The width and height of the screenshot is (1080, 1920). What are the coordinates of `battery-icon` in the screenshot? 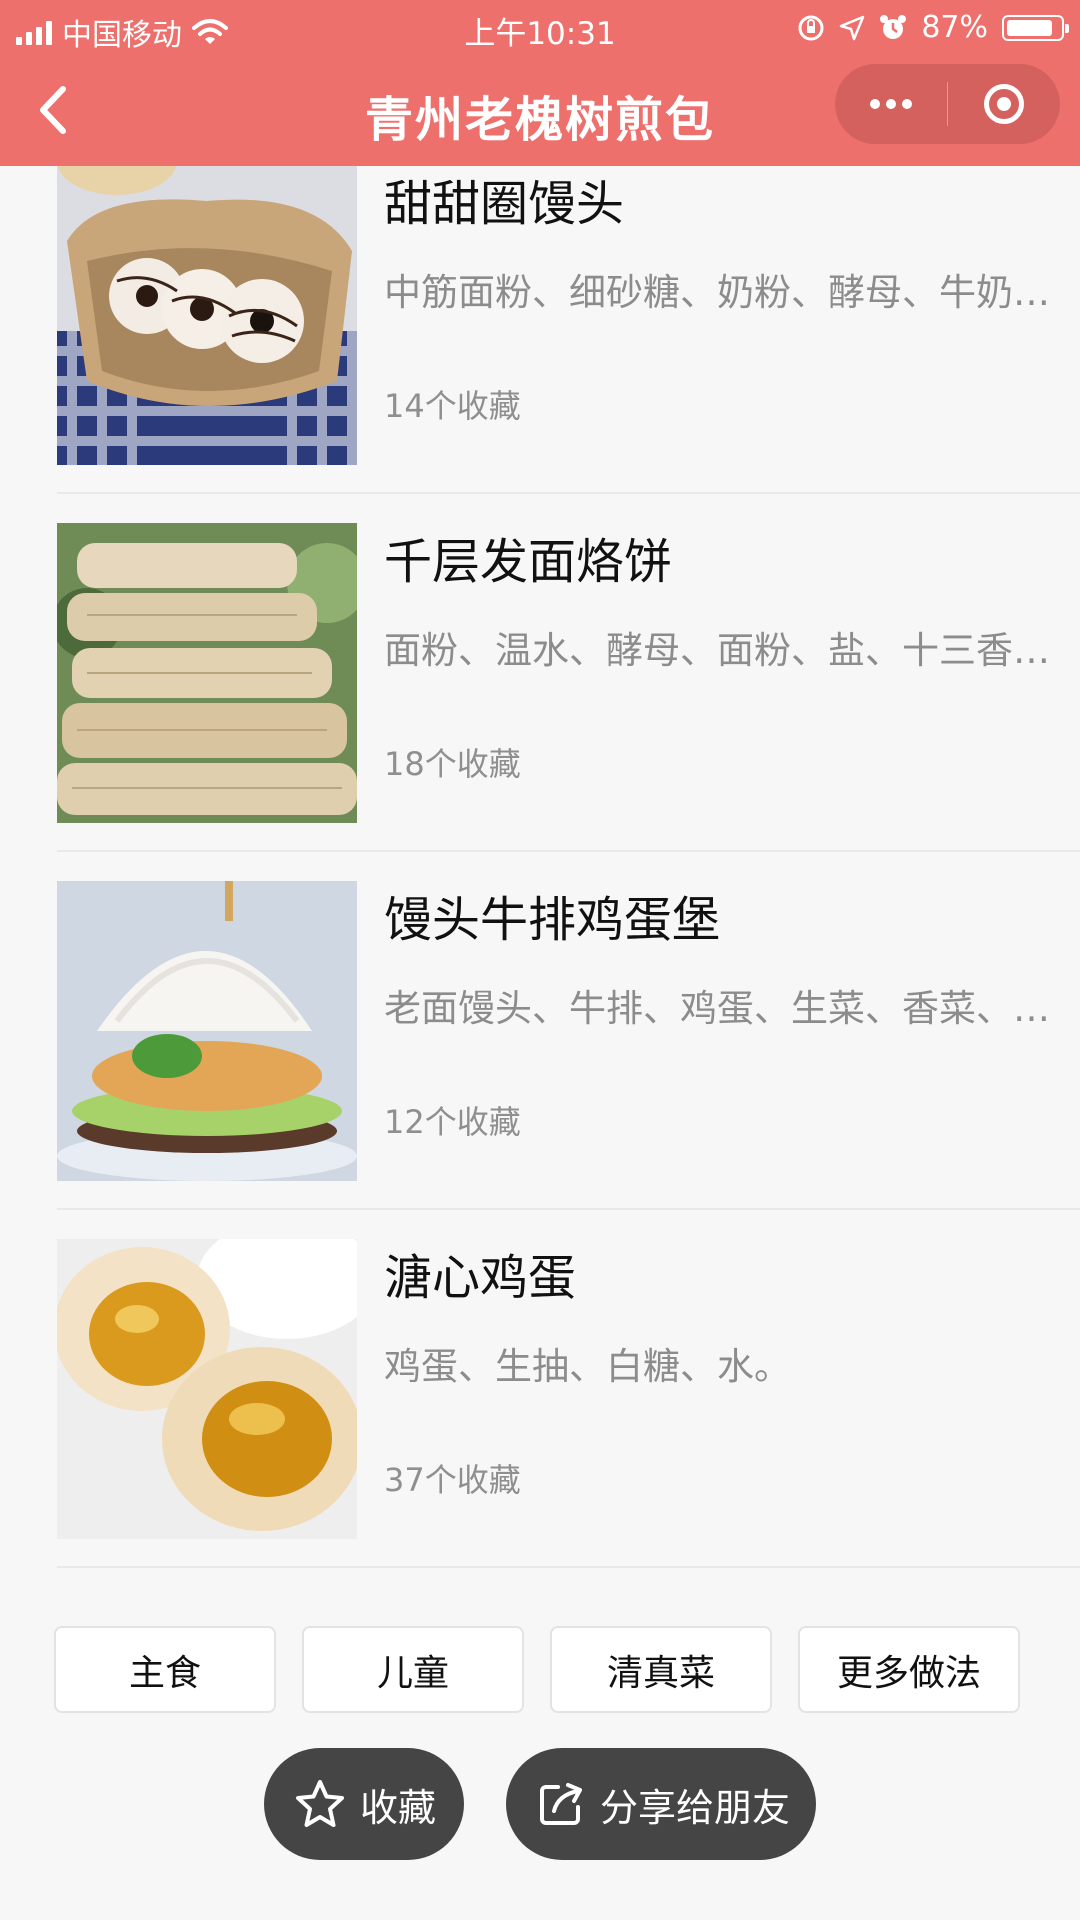 It's located at (1035, 27).